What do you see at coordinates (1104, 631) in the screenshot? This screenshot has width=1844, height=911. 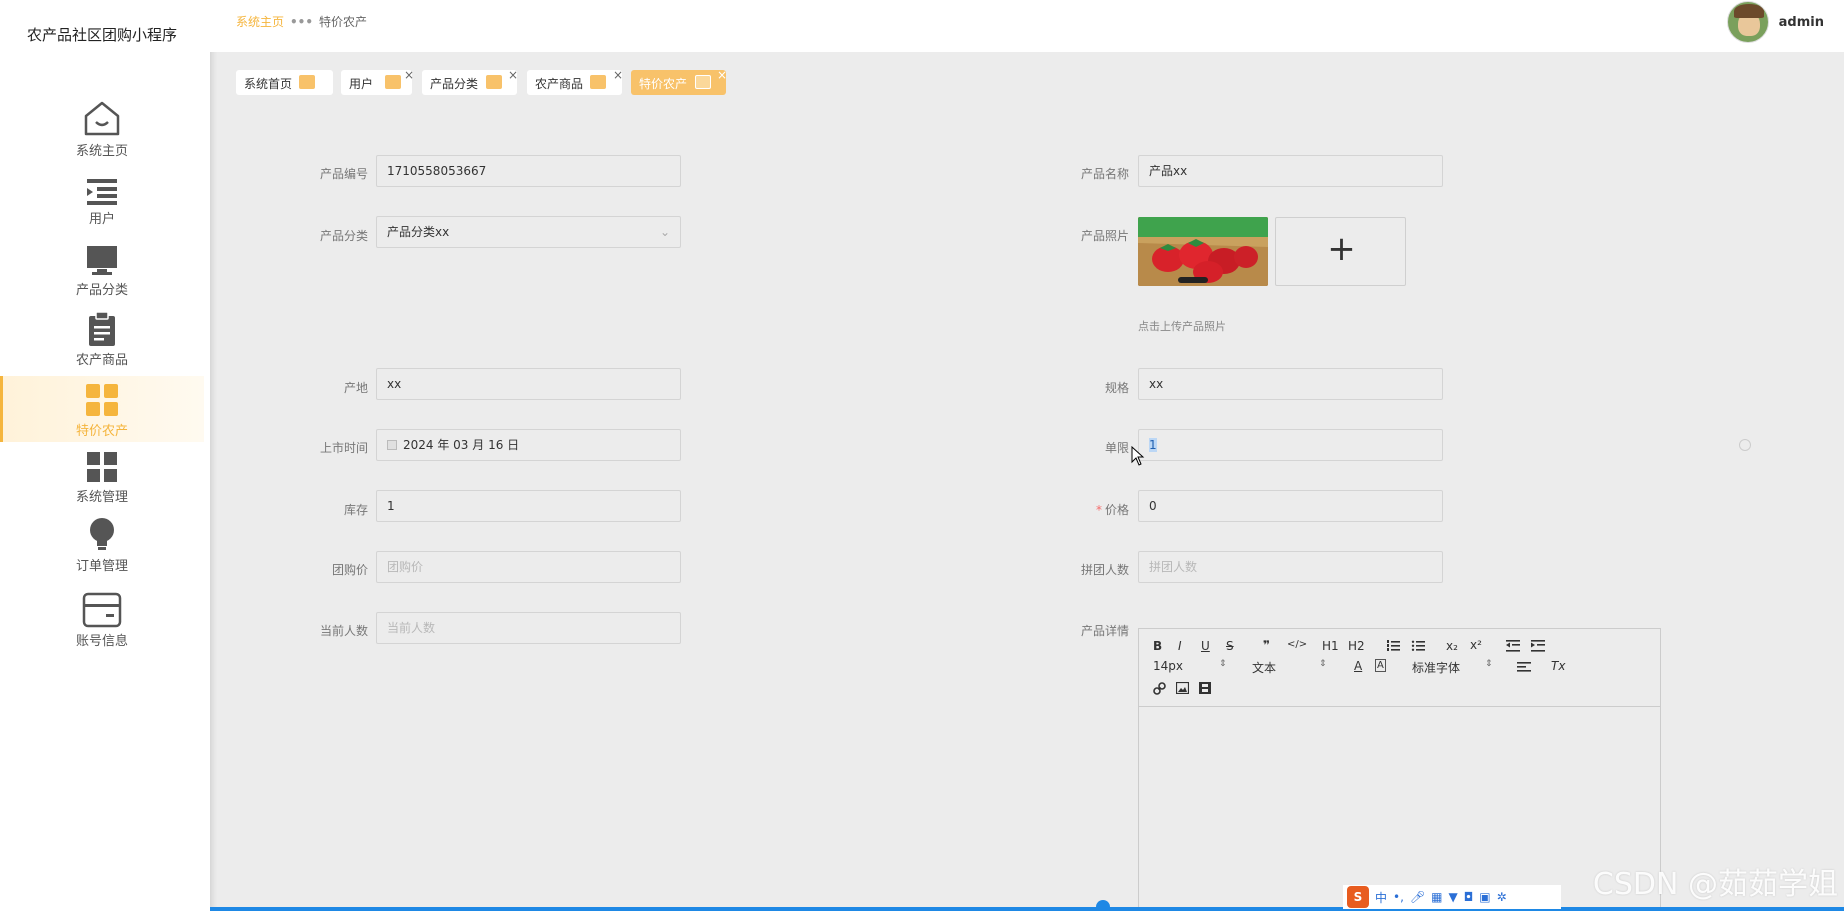 I see `detail-label: 产品详情` at bounding box center [1104, 631].